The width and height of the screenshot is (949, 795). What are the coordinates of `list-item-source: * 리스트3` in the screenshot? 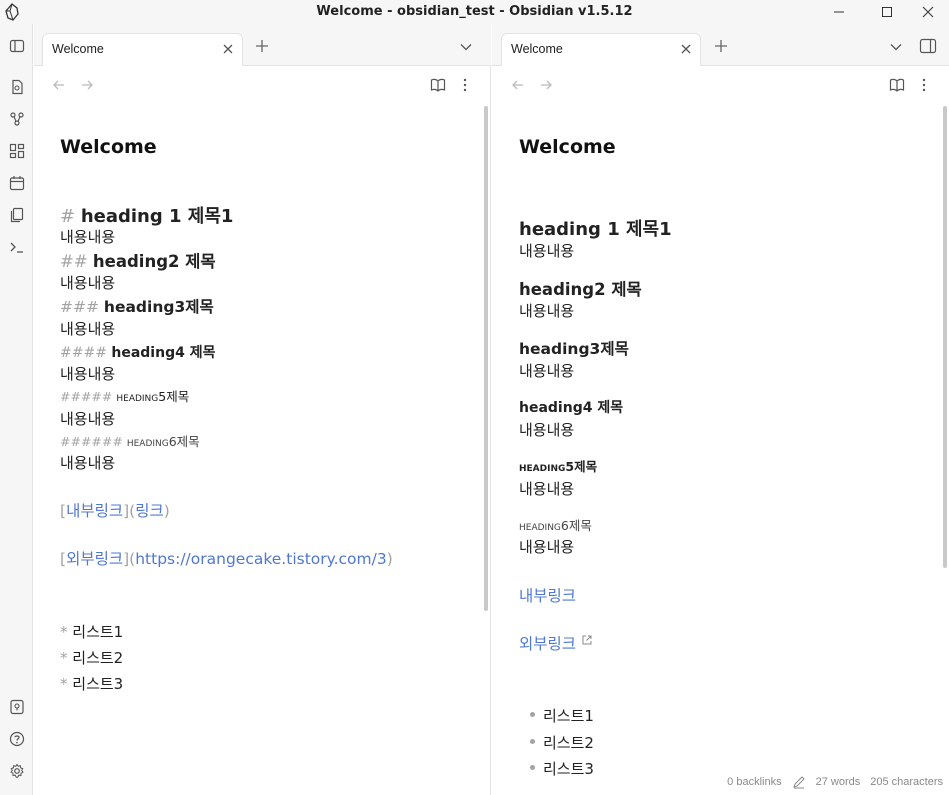 It's located at (91, 683).